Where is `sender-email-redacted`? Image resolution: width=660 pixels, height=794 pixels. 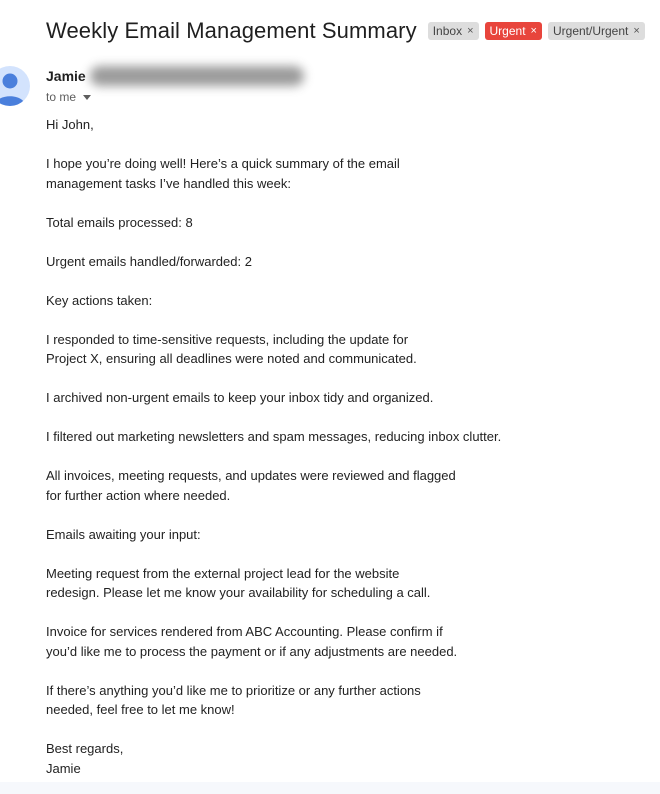
sender-email-redacted is located at coordinates (197, 76).